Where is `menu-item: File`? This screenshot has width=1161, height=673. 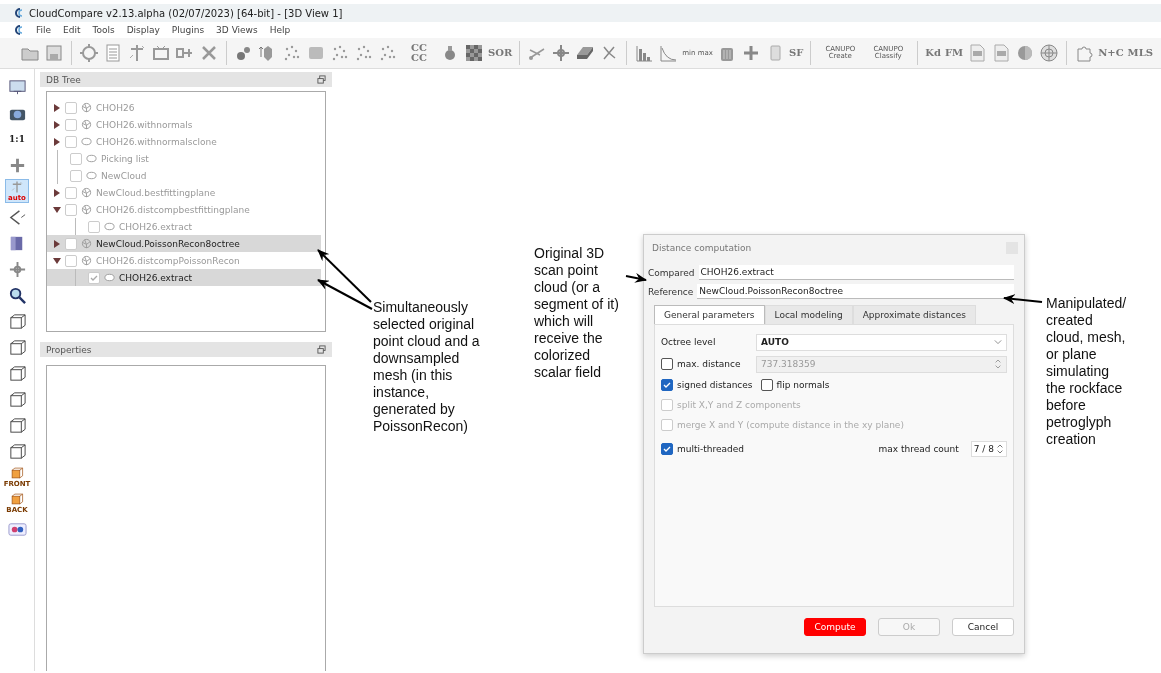
menu-item: File is located at coordinates (44, 30).